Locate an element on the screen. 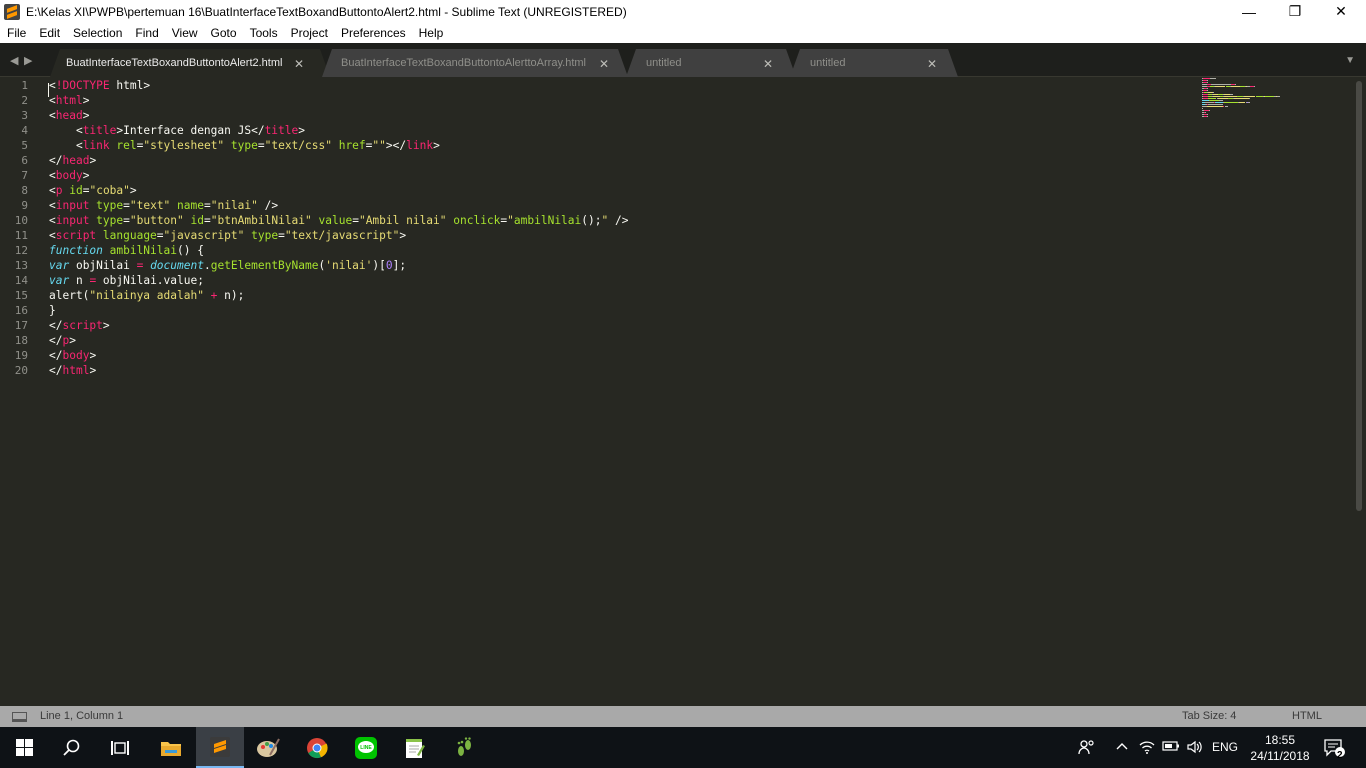 The width and height of the screenshot is (1366, 768). code-token: ambilNilai is located at coordinates (139, 250).